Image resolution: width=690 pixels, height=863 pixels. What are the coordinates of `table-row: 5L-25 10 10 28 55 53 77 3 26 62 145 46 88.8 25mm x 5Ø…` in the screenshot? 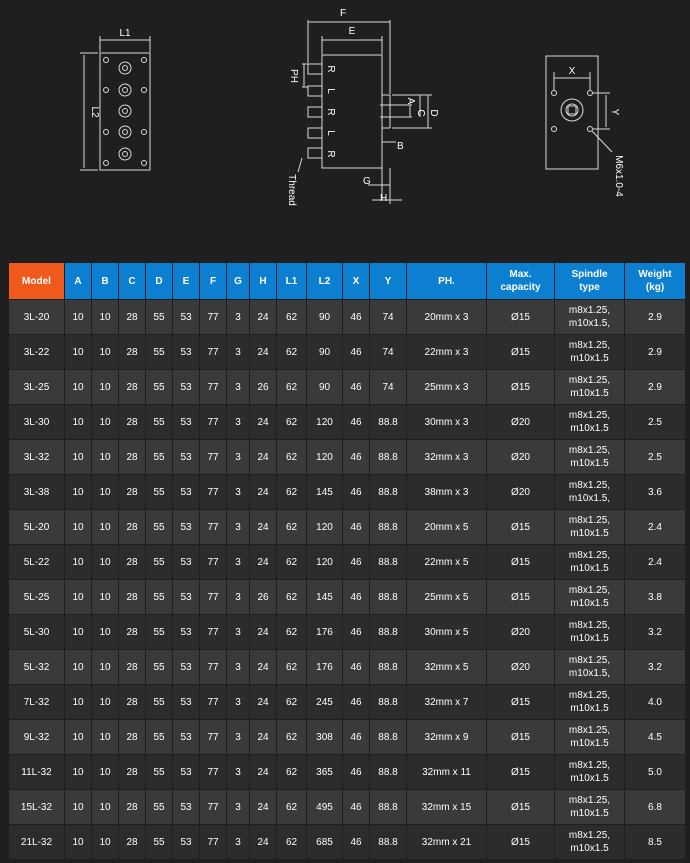 It's located at (347, 597).